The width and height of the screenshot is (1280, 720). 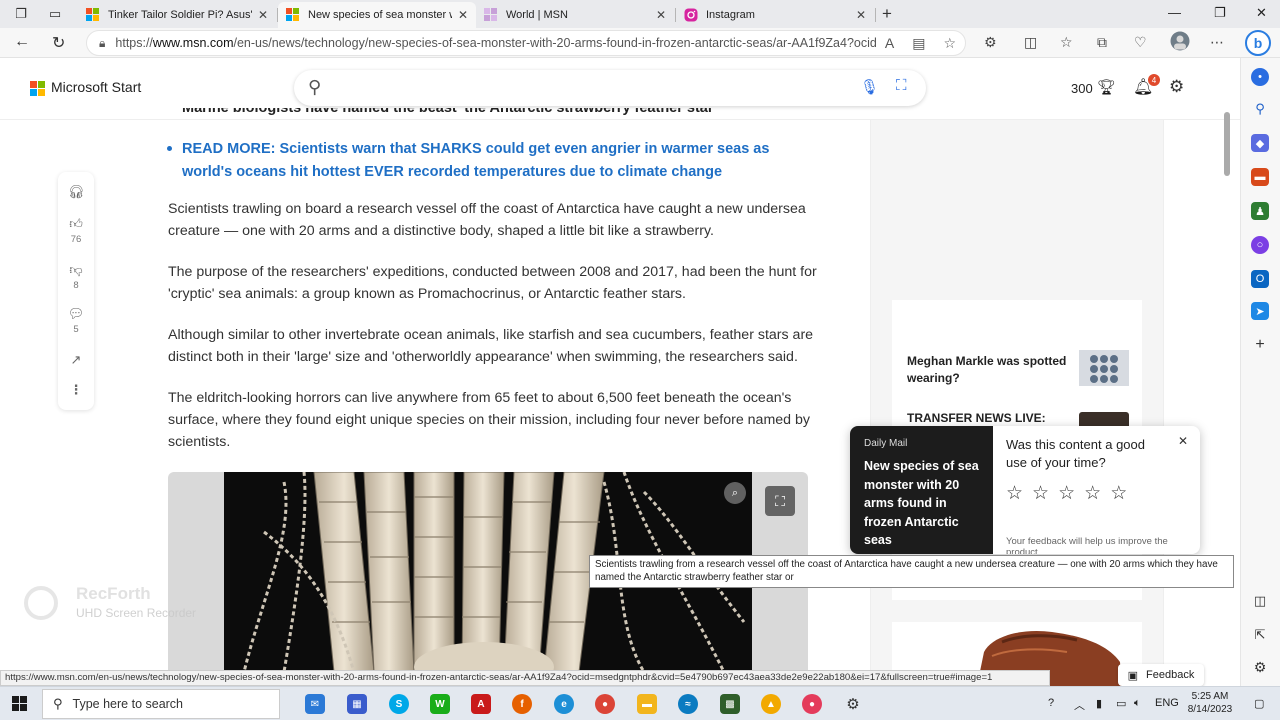 What do you see at coordinates (1170, 675) in the screenshot?
I see `feedback-label: Feedback` at bounding box center [1170, 675].